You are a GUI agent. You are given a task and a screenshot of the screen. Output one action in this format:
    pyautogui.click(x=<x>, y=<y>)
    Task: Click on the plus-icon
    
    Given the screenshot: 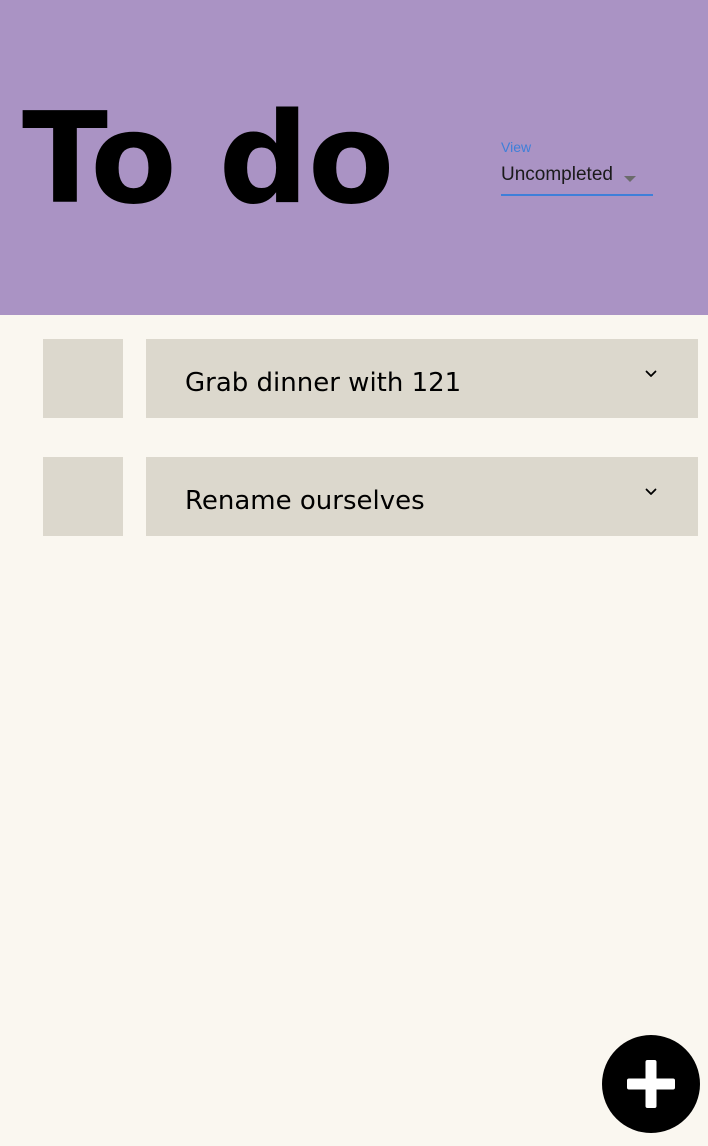 What is the action you would take?
    pyautogui.click(x=651, y=1084)
    